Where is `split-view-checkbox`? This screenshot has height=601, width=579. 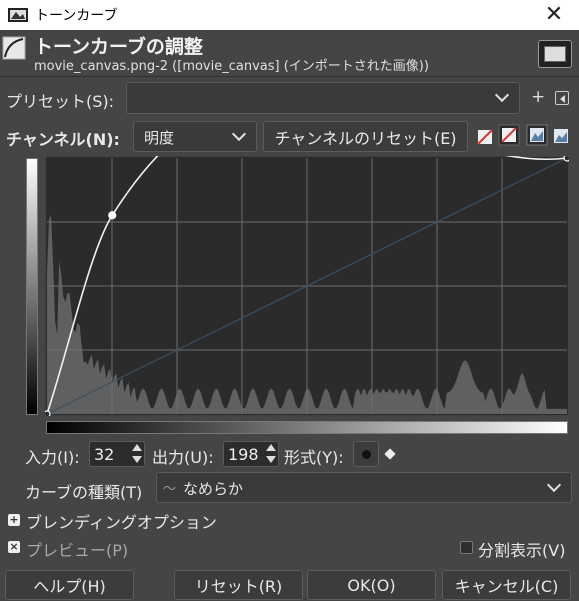
split-view-checkbox is located at coordinates (466, 547).